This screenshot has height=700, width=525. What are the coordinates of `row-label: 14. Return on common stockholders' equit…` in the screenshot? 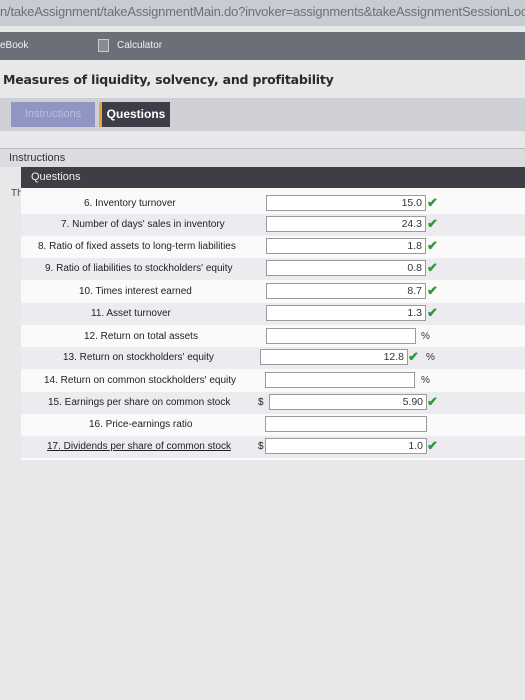 It's located at (140, 380).